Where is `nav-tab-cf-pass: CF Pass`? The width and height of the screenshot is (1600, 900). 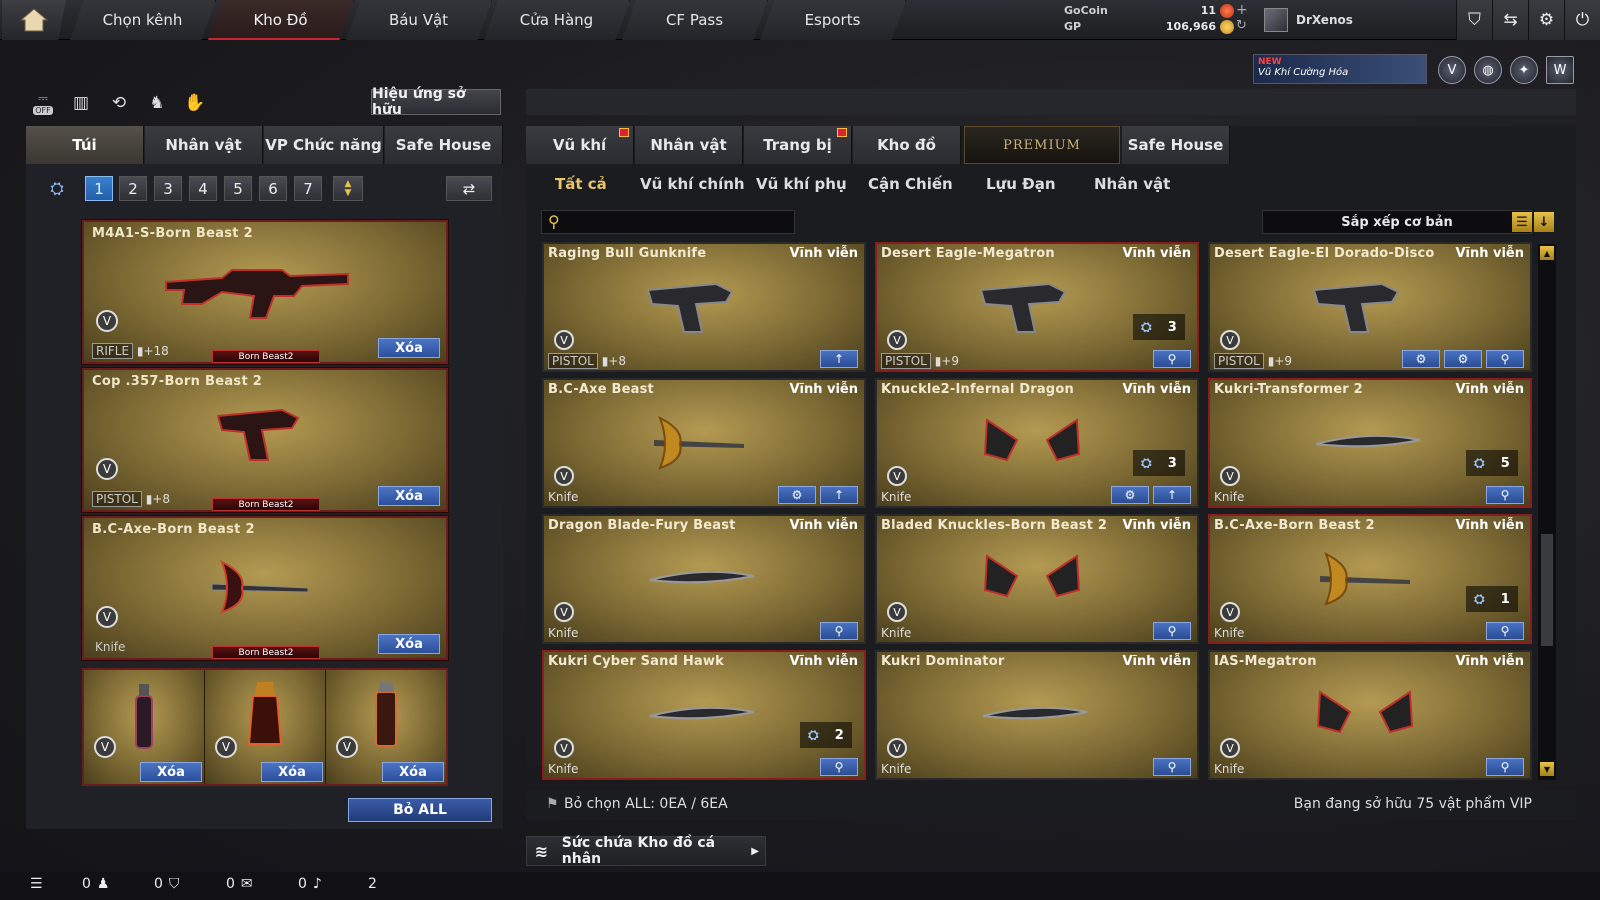
nav-tab-cf-pass: CF Pass is located at coordinates (695, 20).